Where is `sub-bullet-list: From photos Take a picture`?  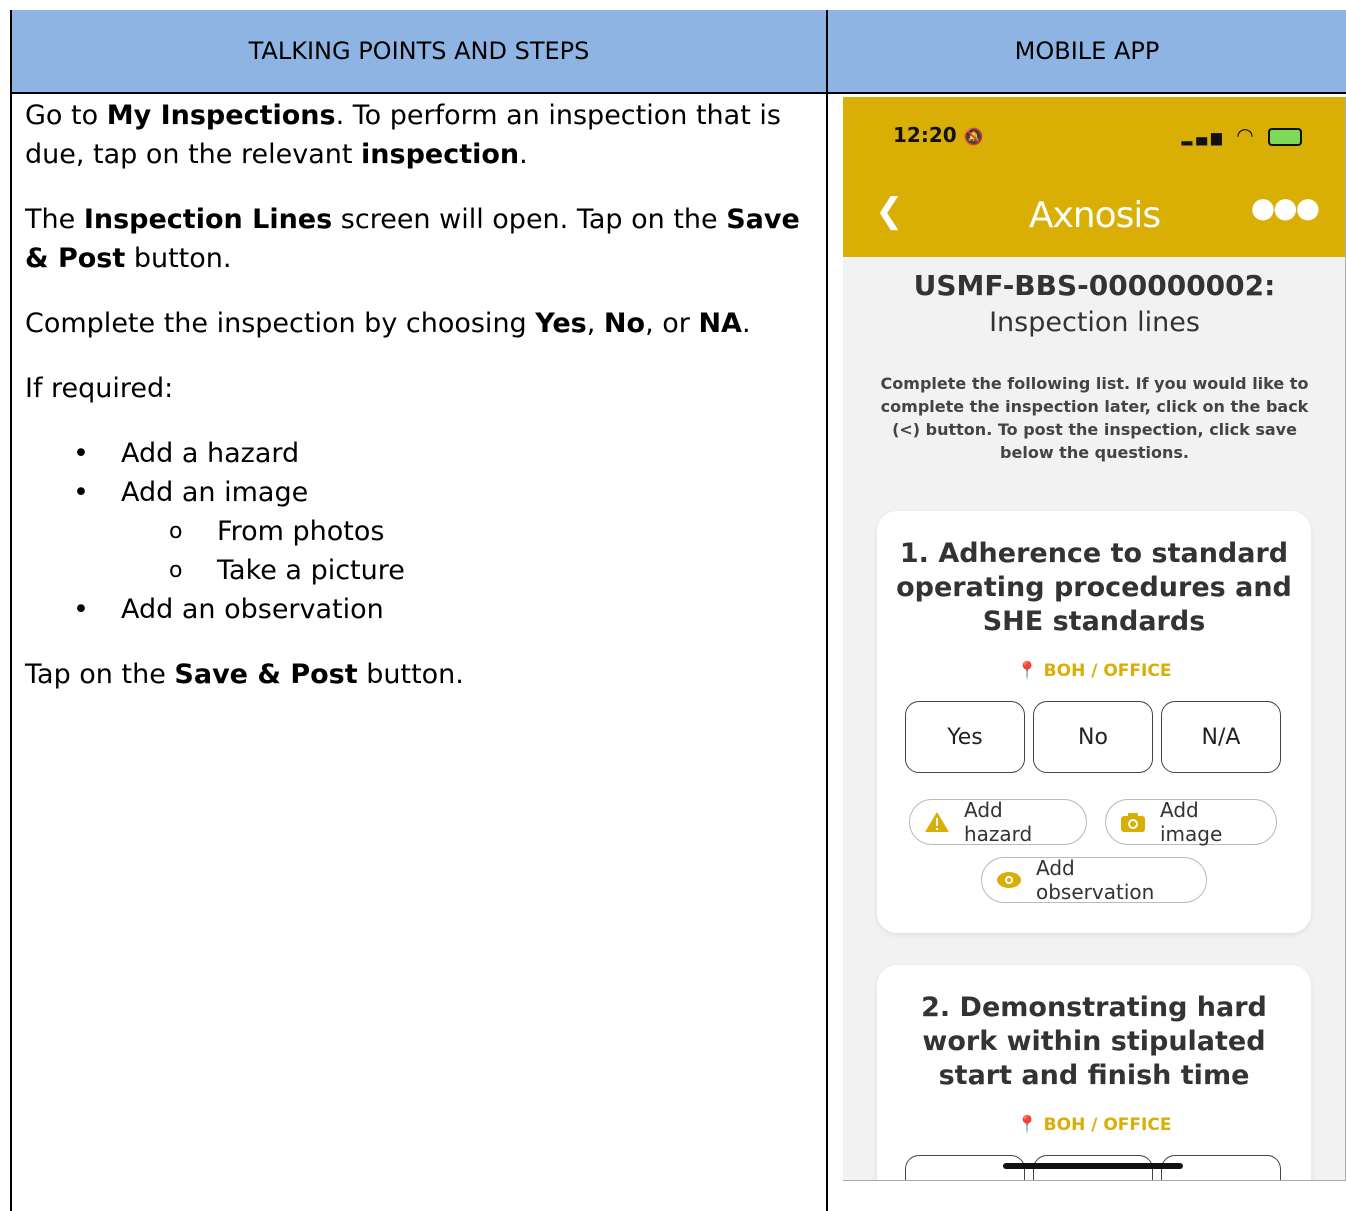
sub-bullet-list: From photos Take a picture is located at coordinates (463, 551).